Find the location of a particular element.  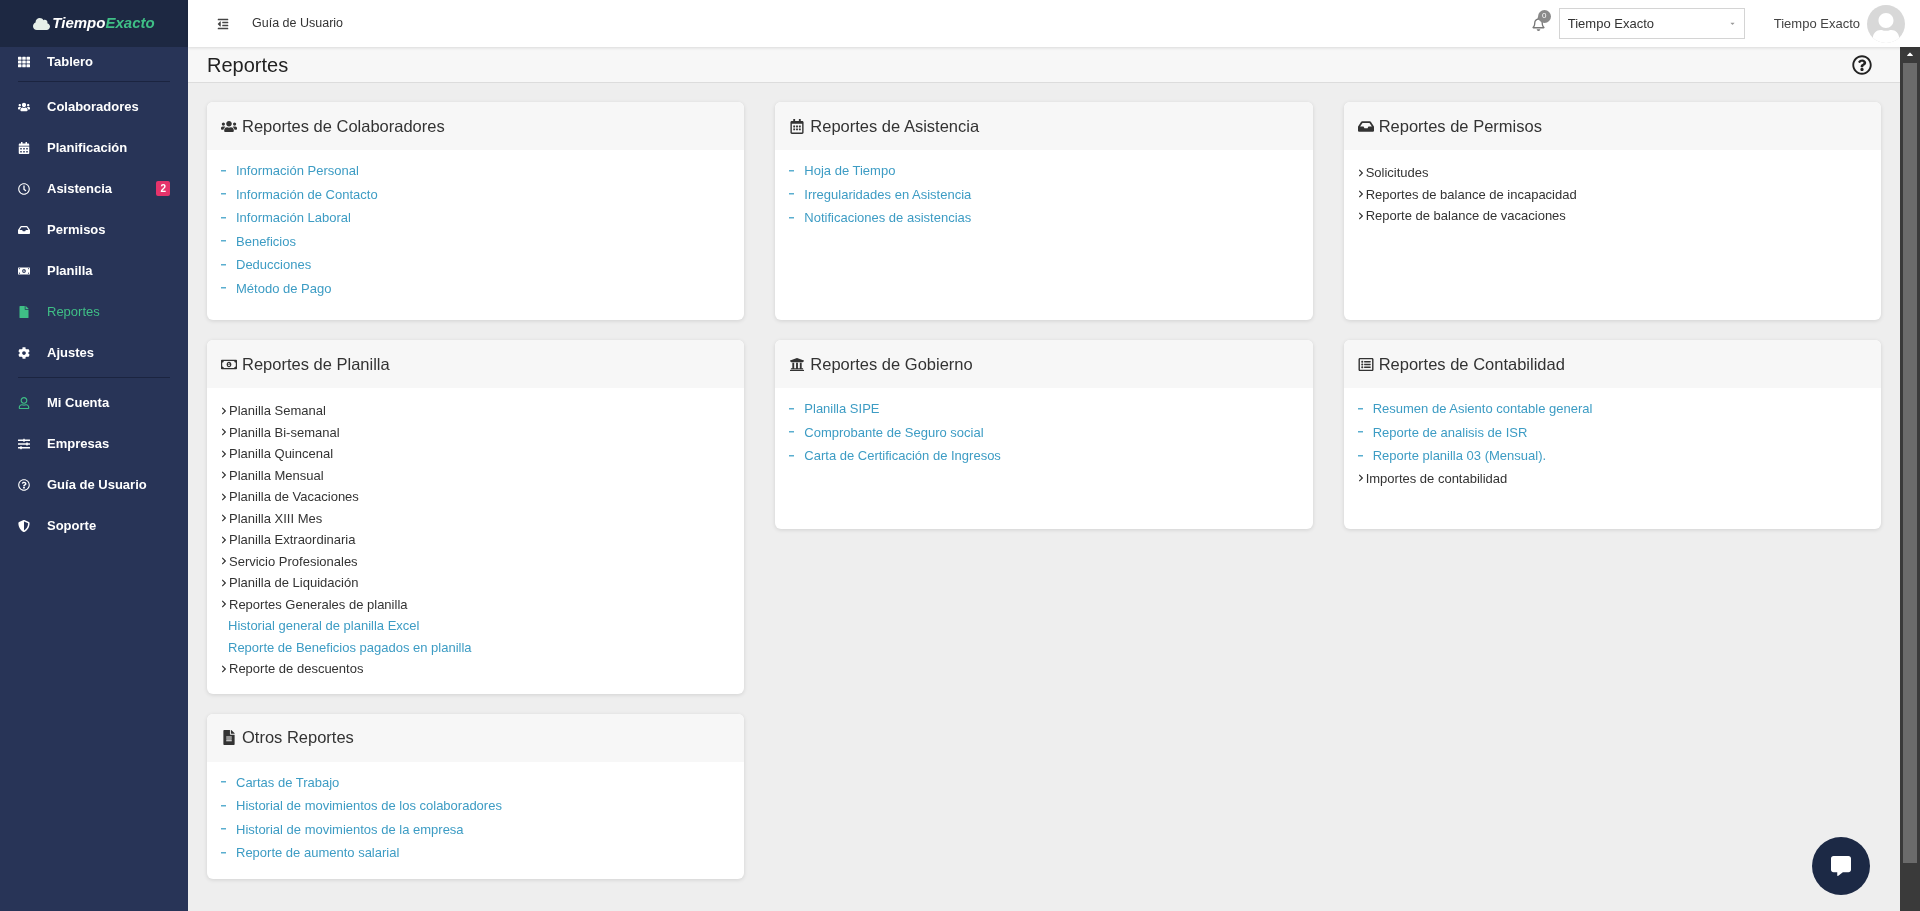

logo-text: TiempoExacto is located at coordinates (103, 23).